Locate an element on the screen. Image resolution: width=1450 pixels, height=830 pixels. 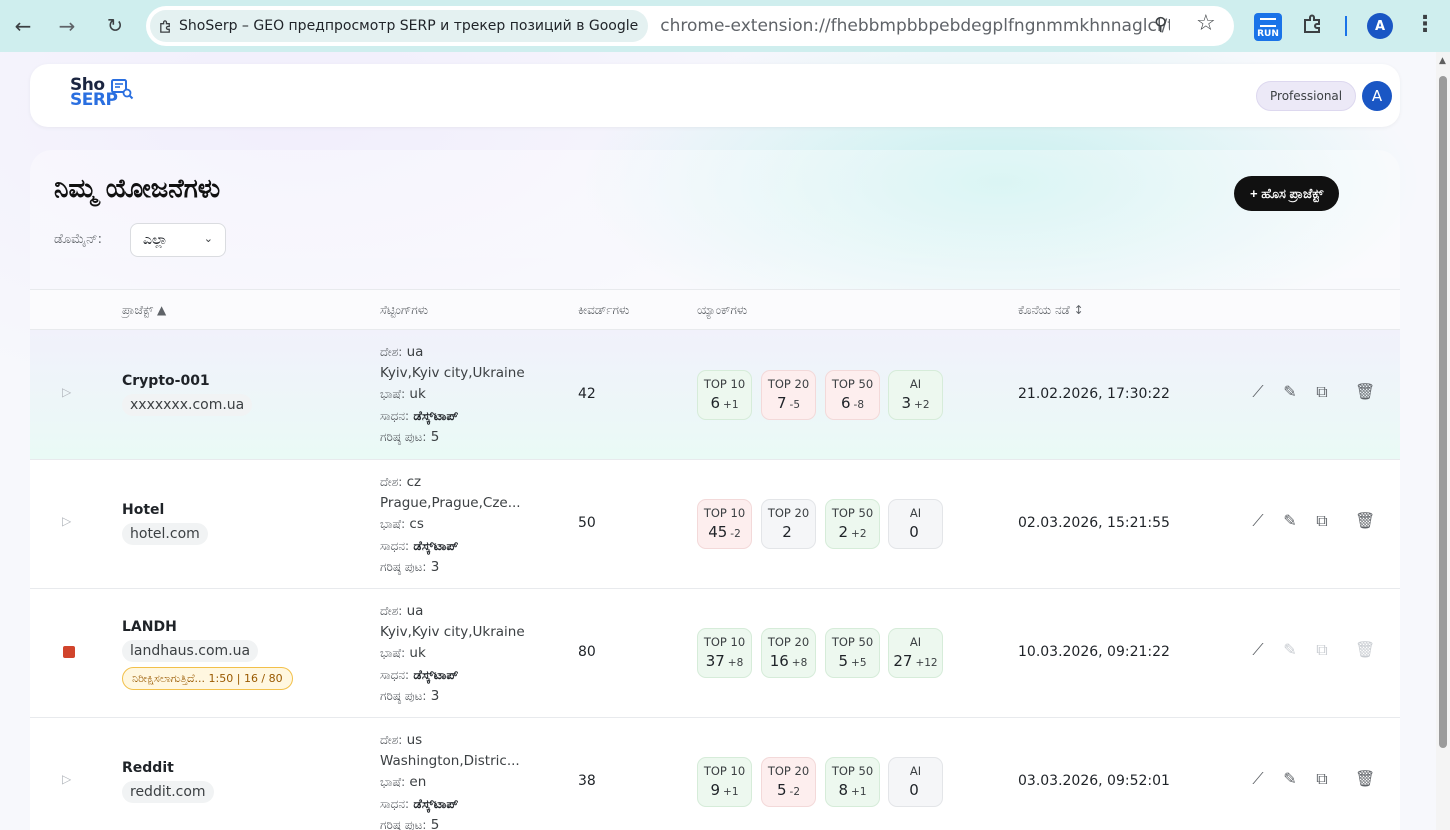
bookmark-star-icon: ☆ is located at coordinates (1206, 23).